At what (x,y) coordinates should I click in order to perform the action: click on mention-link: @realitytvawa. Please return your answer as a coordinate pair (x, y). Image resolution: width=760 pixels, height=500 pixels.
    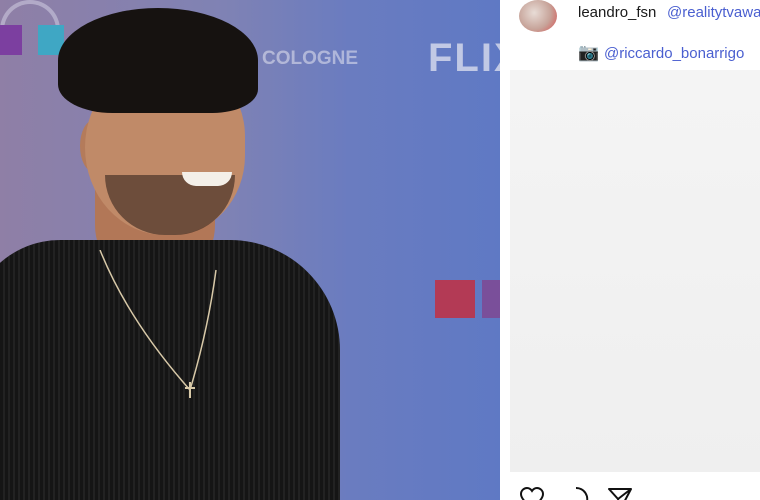
    Looking at the image, I should click on (713, 12).